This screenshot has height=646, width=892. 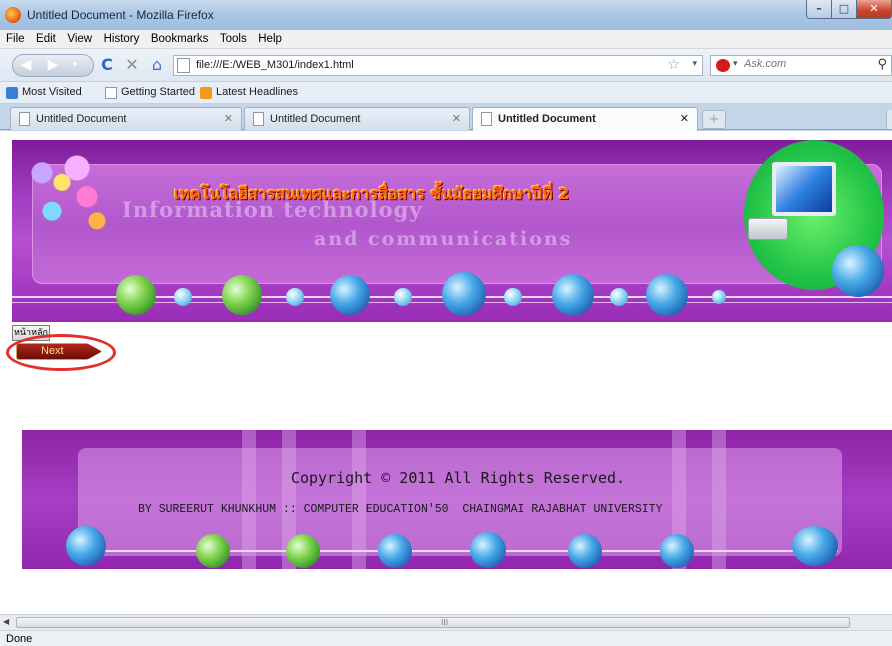 I want to click on getting-started-icon, so click(x=111, y=93).